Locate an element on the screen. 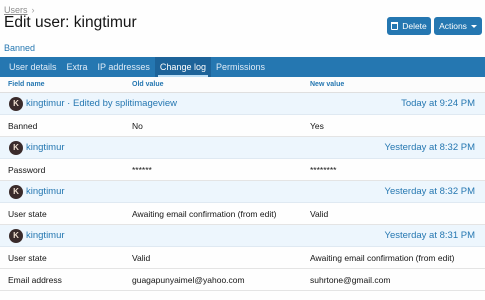 The width and height of the screenshot is (485, 300). actions-button: Actions is located at coordinates (458, 26).